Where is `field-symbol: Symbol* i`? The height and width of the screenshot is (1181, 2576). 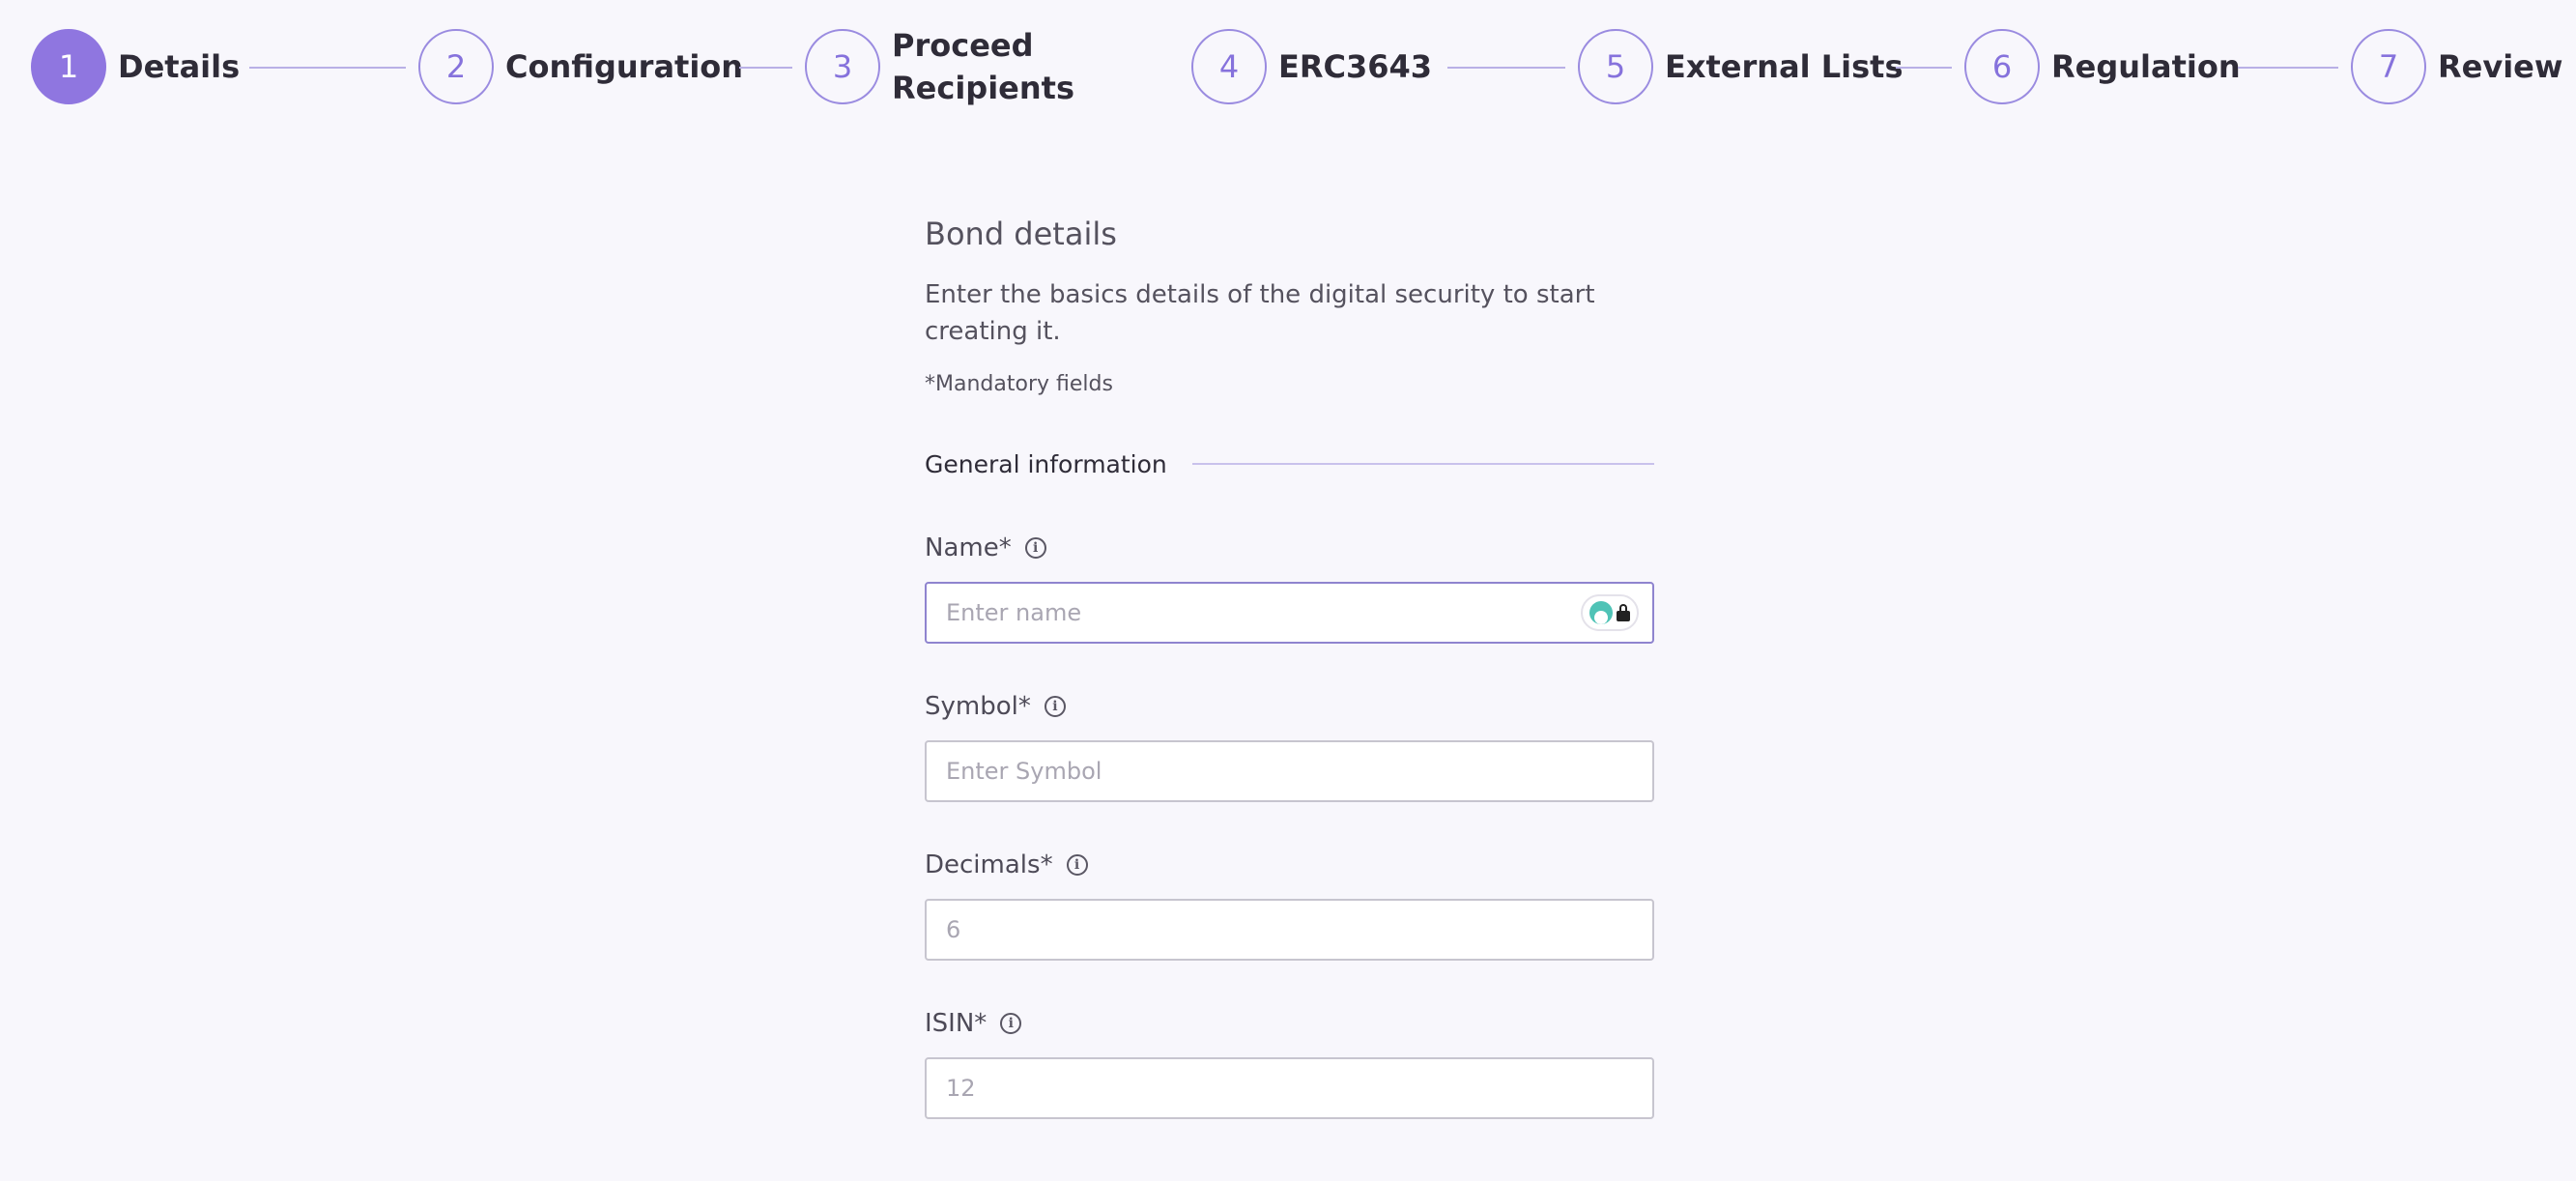
field-symbol: Symbol* i is located at coordinates (1289, 746).